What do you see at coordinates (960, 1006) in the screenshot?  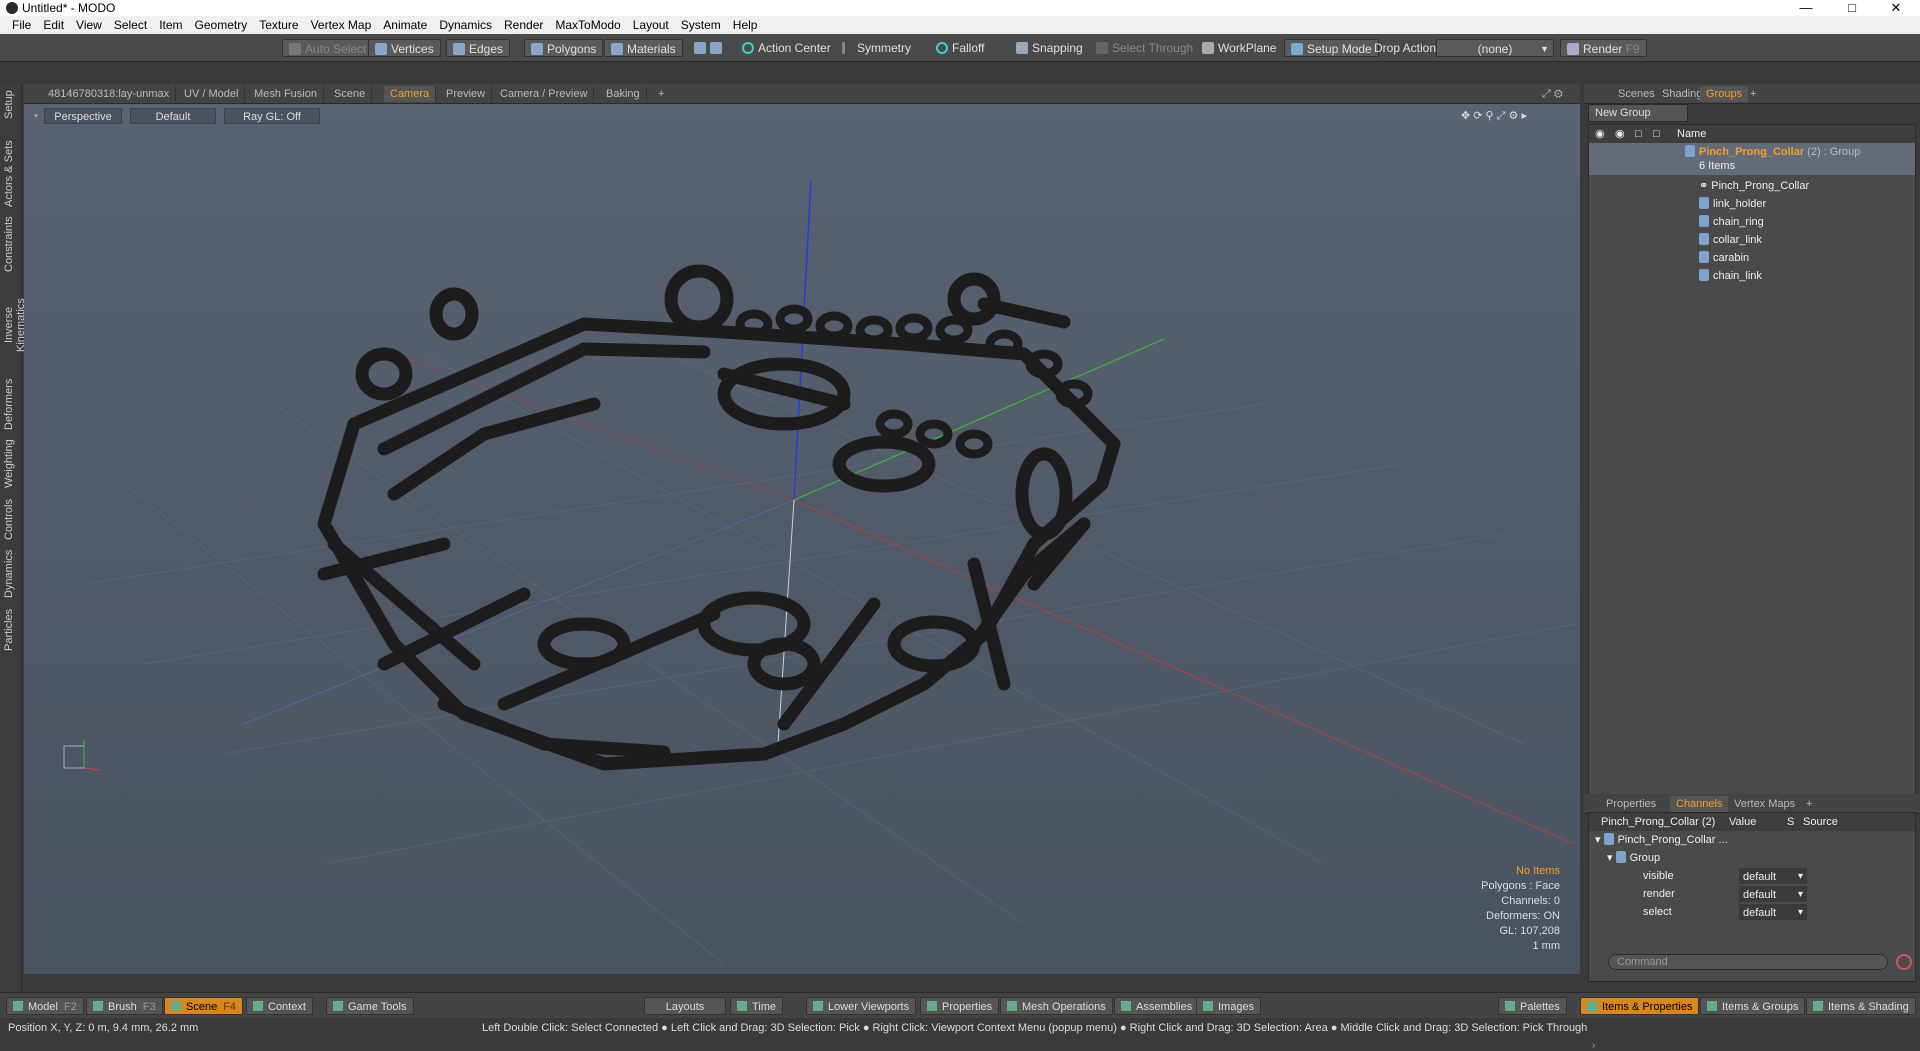 I see `properties-button: Properties` at bounding box center [960, 1006].